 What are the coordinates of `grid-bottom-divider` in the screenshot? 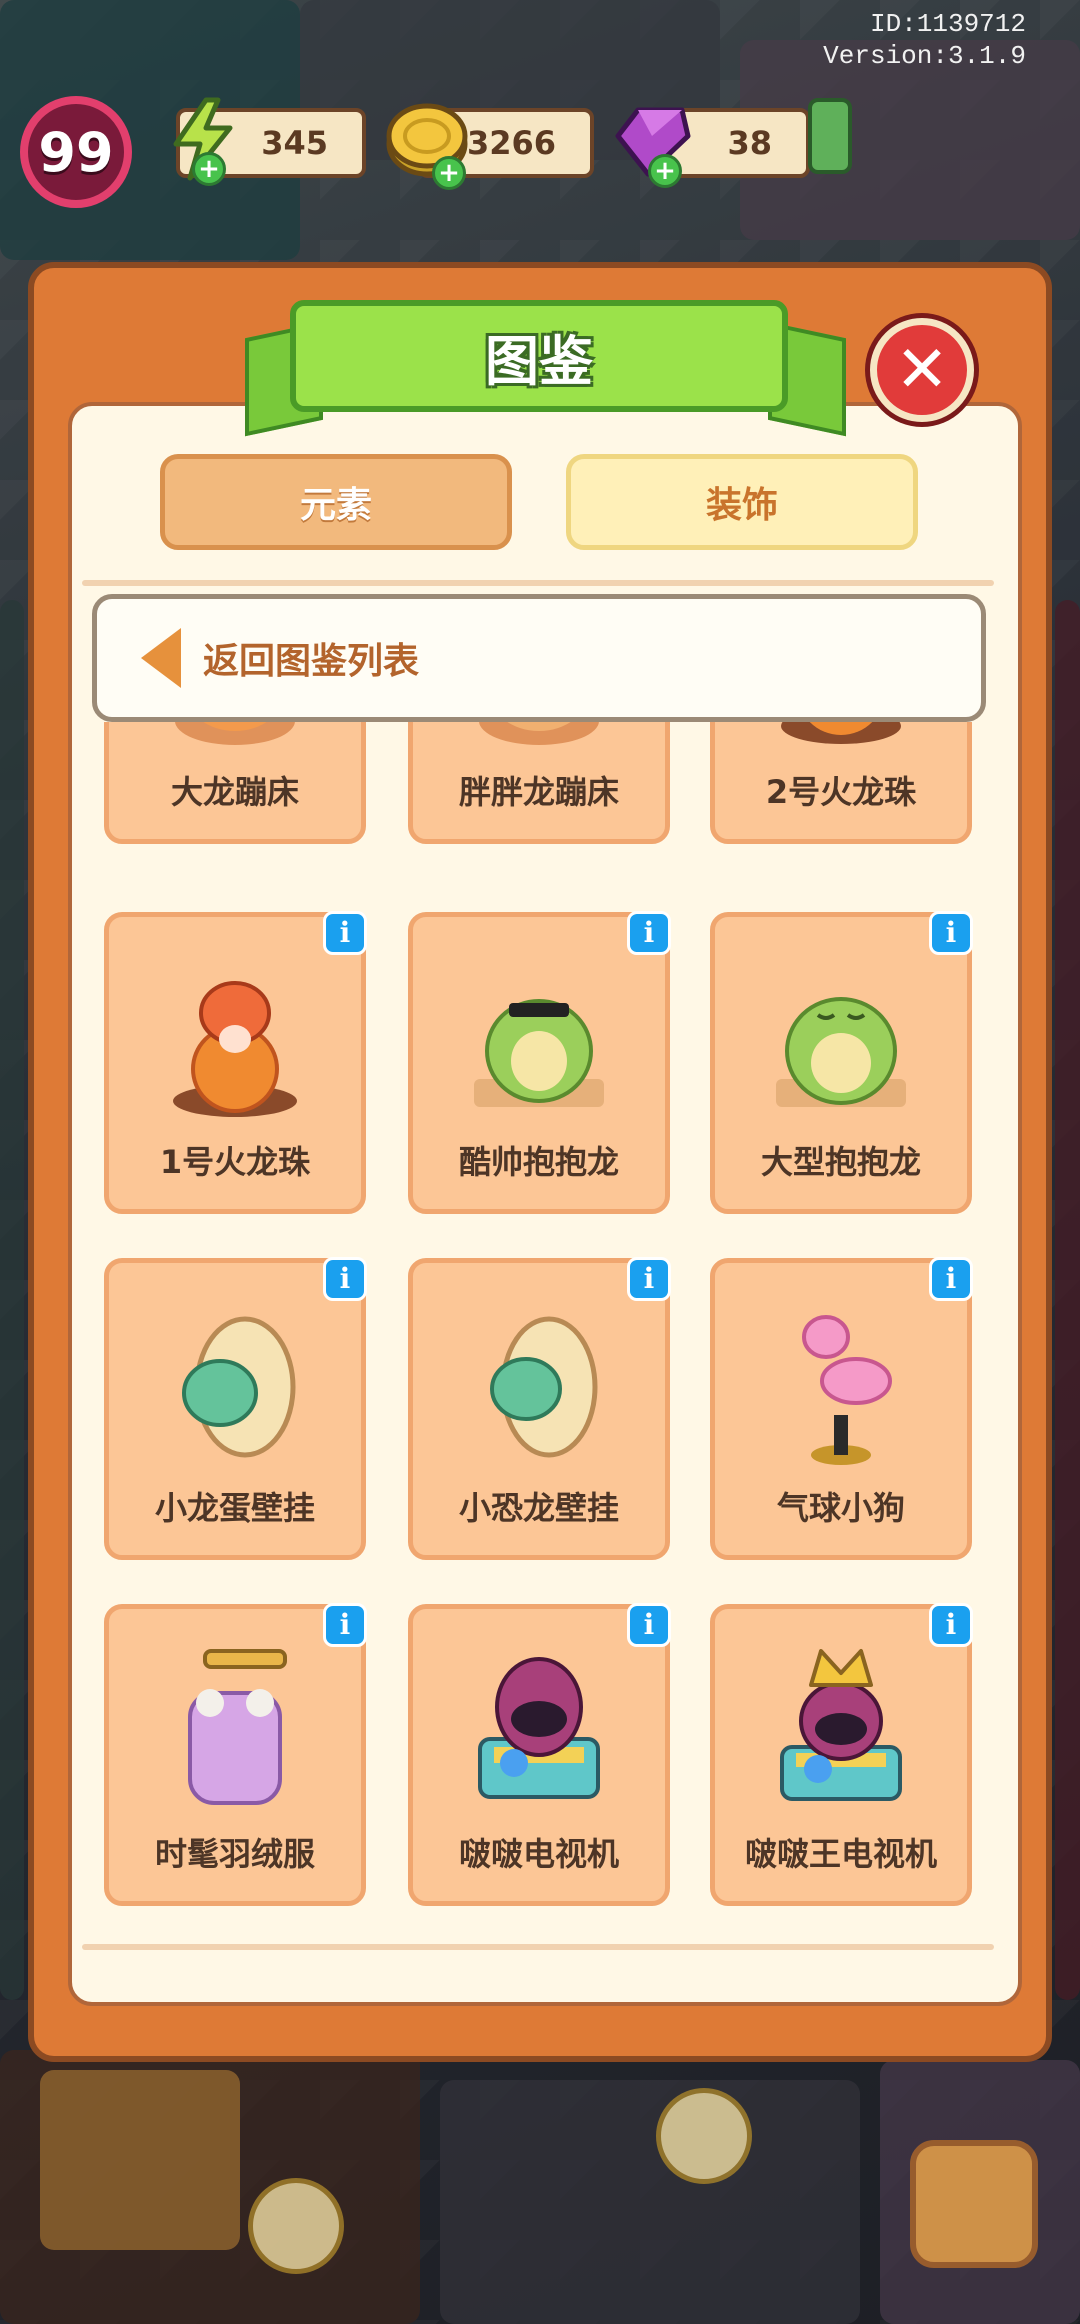 It's located at (538, 1947).